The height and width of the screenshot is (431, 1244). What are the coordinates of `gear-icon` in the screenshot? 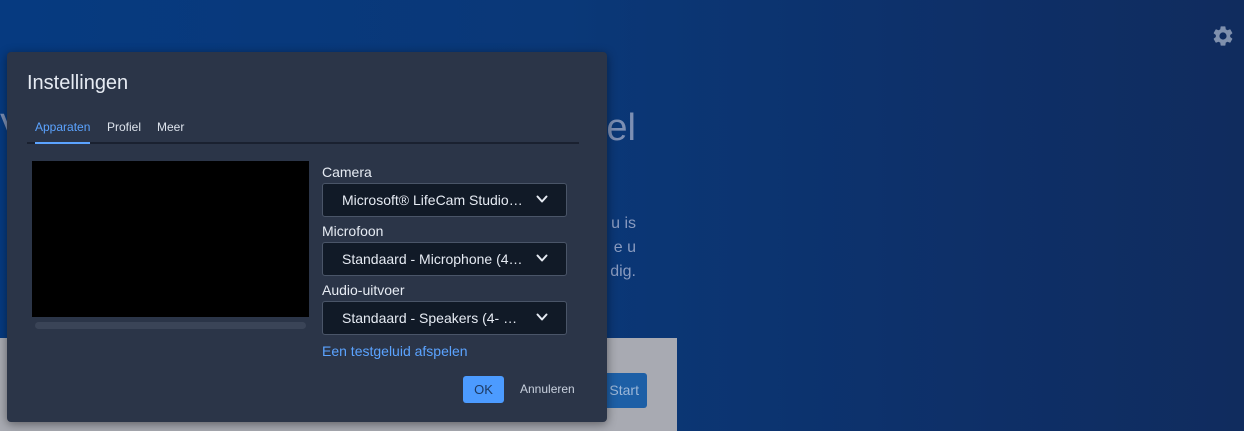 It's located at (1223, 36).